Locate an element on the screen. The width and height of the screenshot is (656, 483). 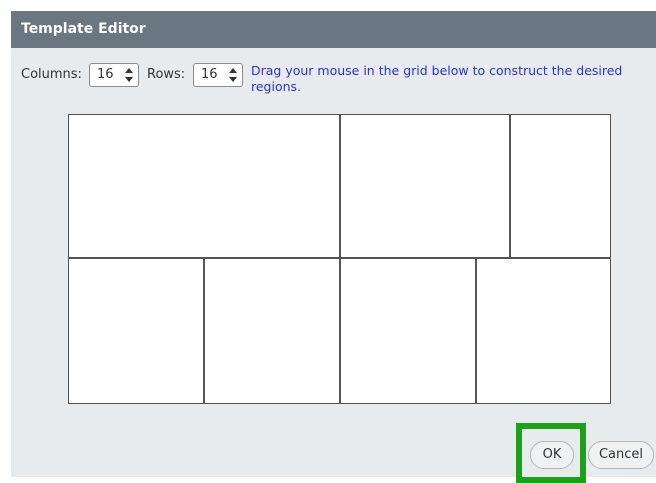
columns-value: 16 is located at coordinates (105, 74).